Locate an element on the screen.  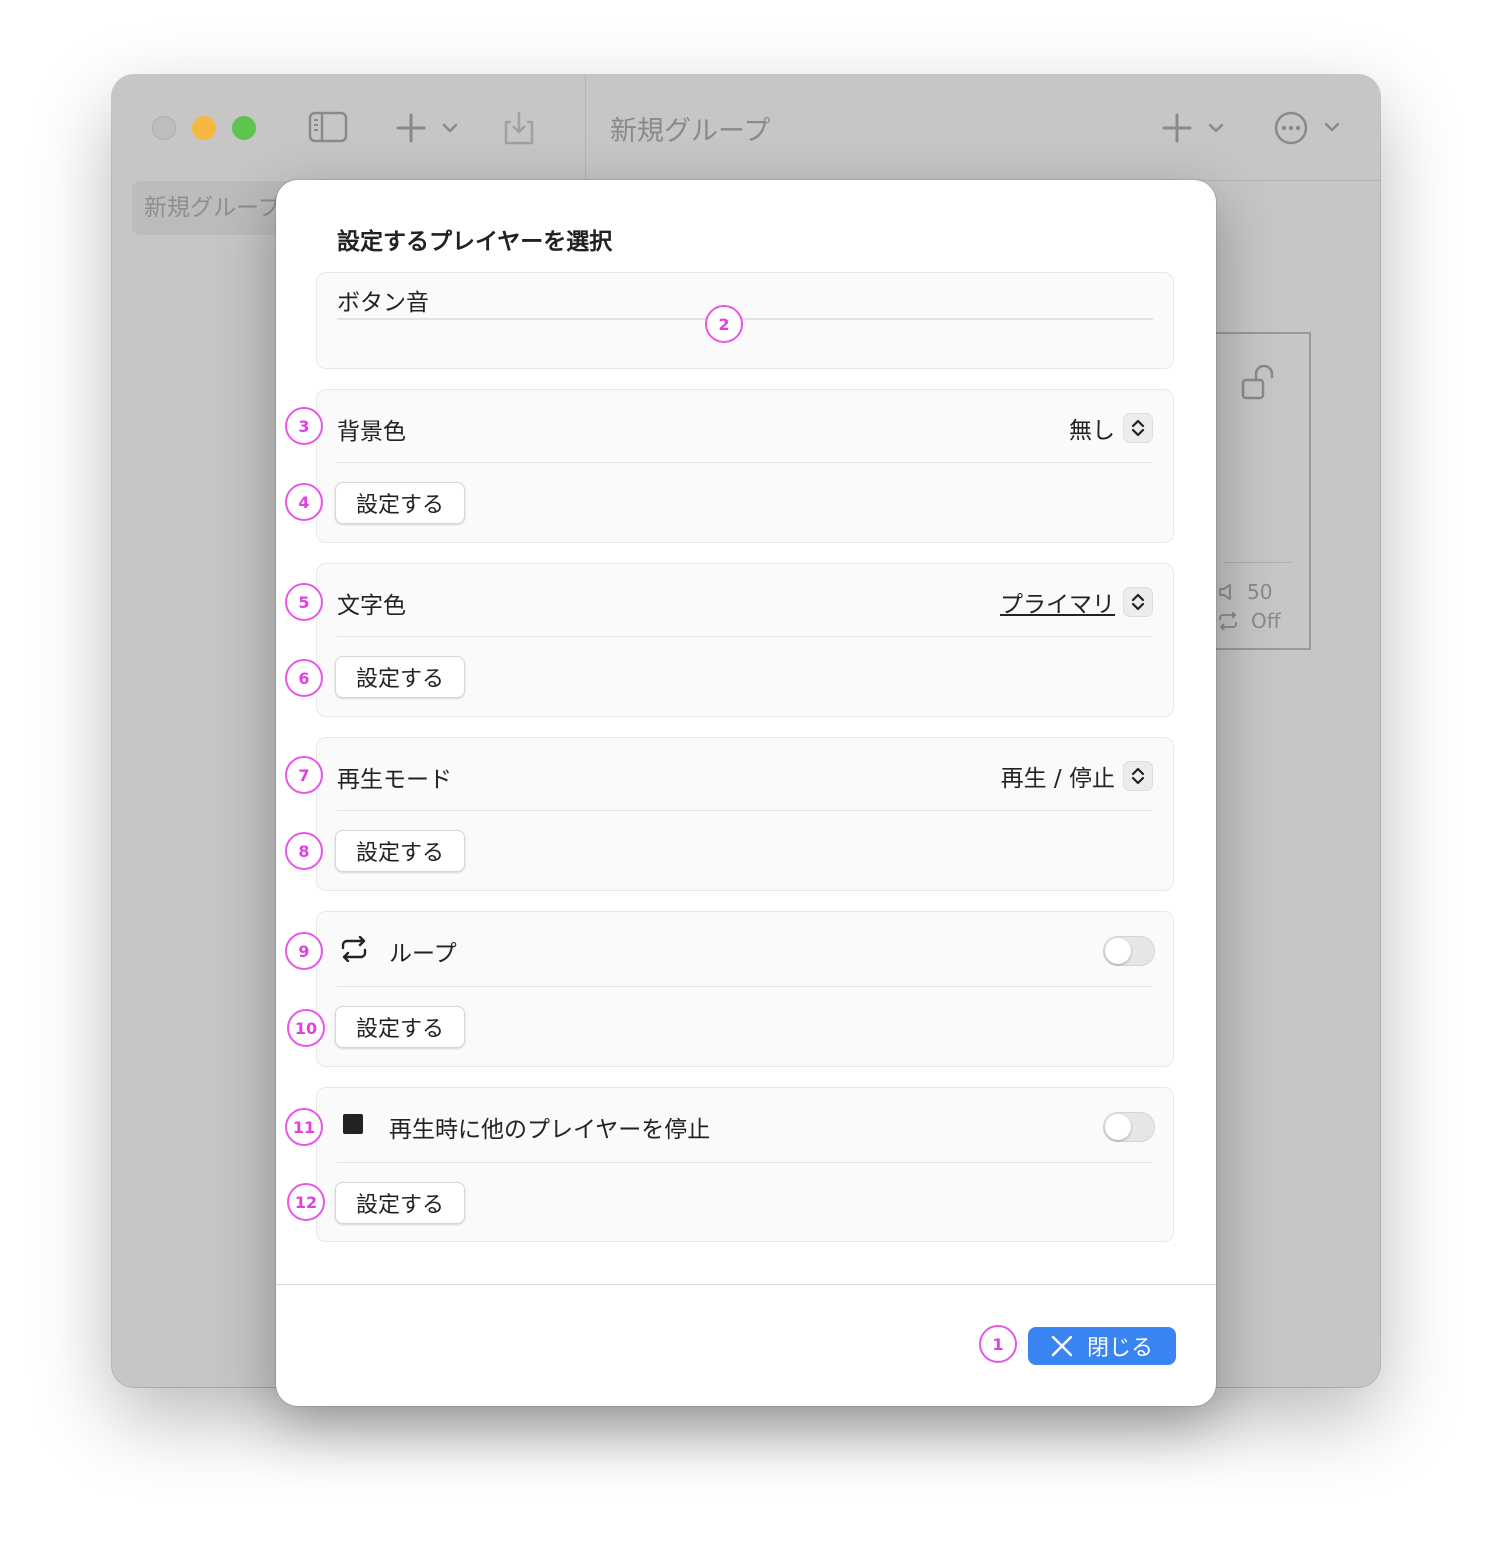
text-color-value: プライマリ is located at coordinates (1057, 605).